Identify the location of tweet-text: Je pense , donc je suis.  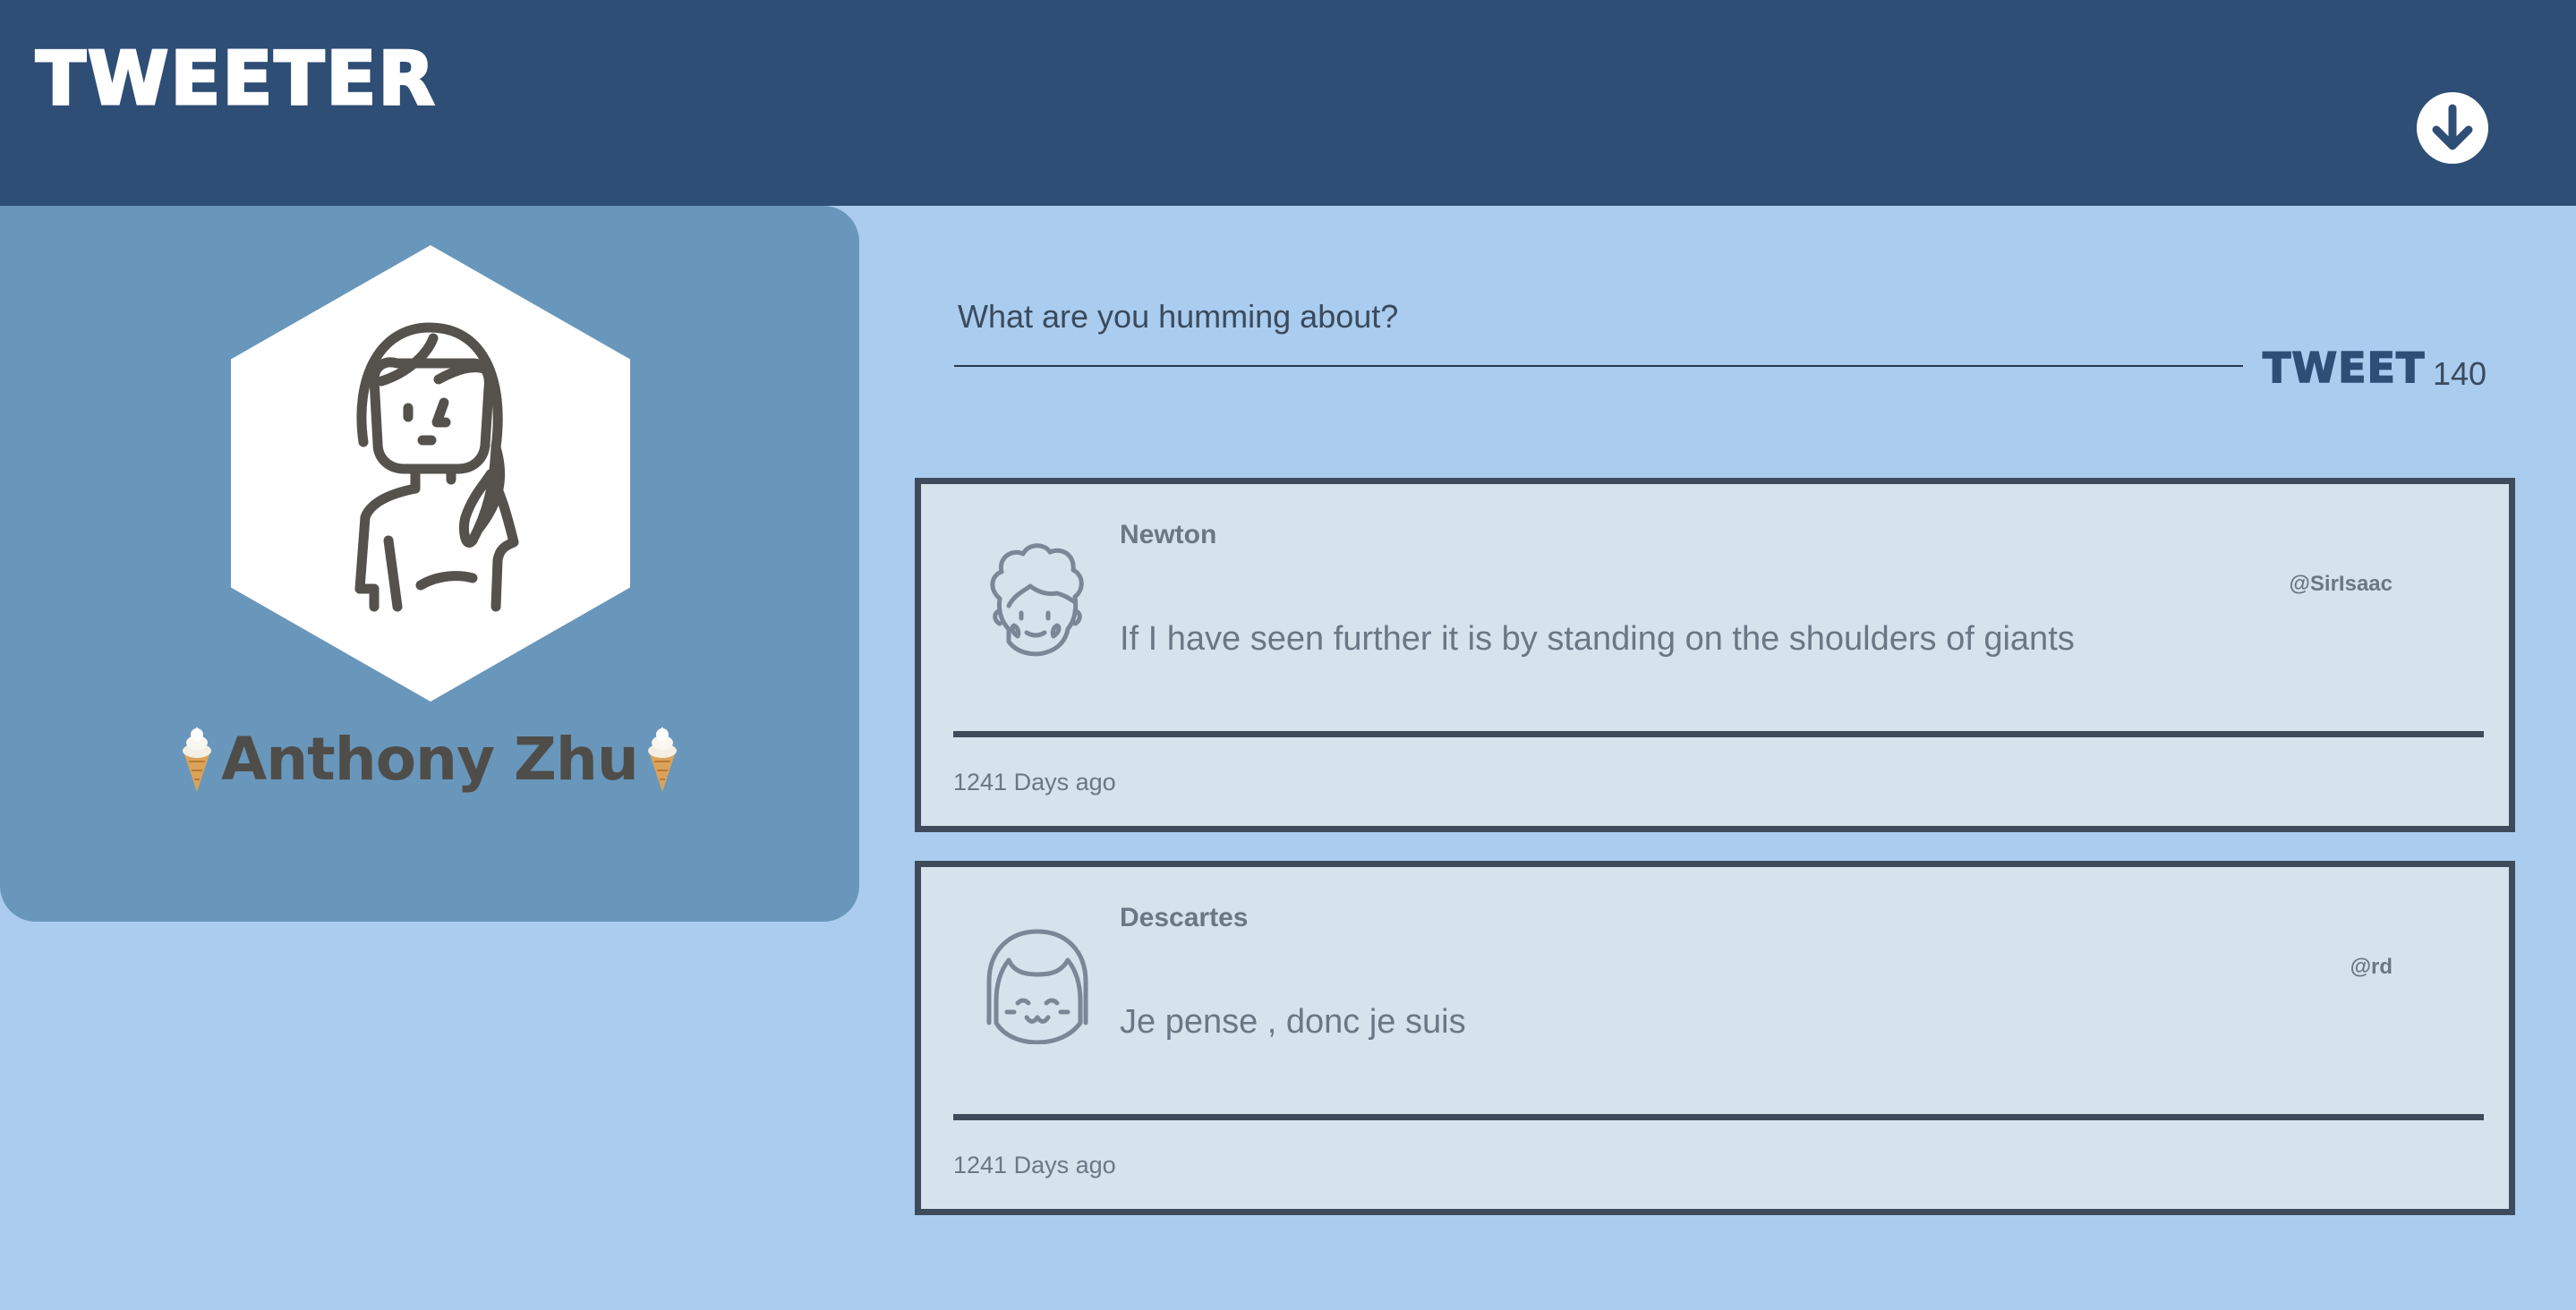
(1293, 1022).